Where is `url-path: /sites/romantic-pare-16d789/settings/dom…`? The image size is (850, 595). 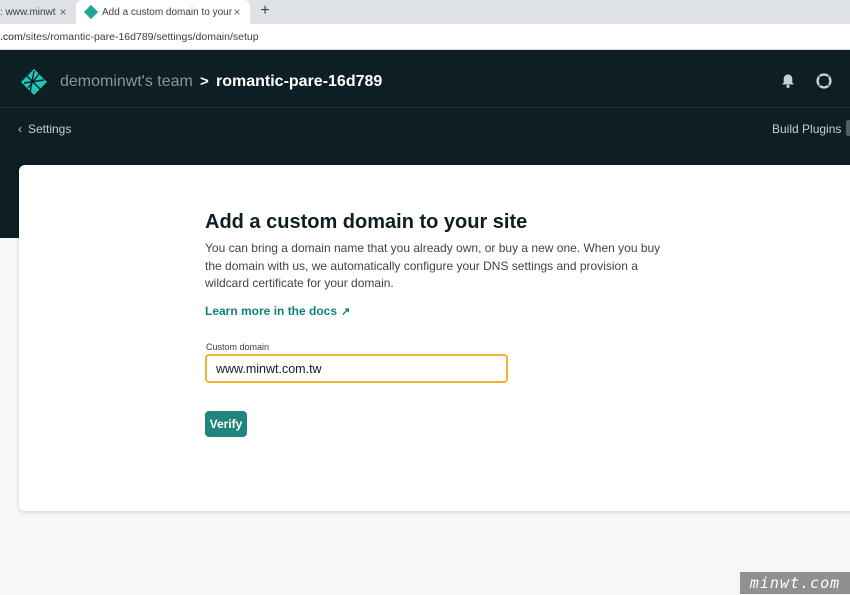 url-path: /sites/romantic-pare-16d789/settings/dom… is located at coordinates (140, 37).